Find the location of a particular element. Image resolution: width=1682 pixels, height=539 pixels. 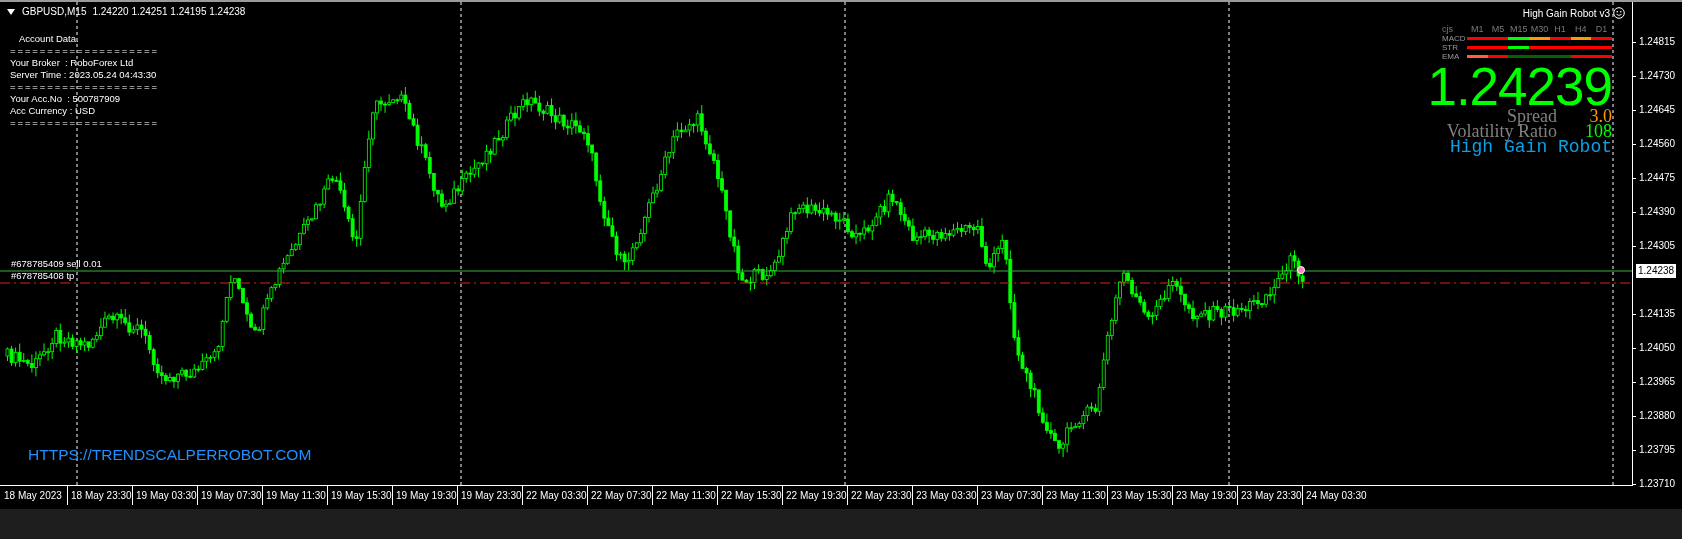

timeframe-label: D1 is located at coordinates (1601, 29).